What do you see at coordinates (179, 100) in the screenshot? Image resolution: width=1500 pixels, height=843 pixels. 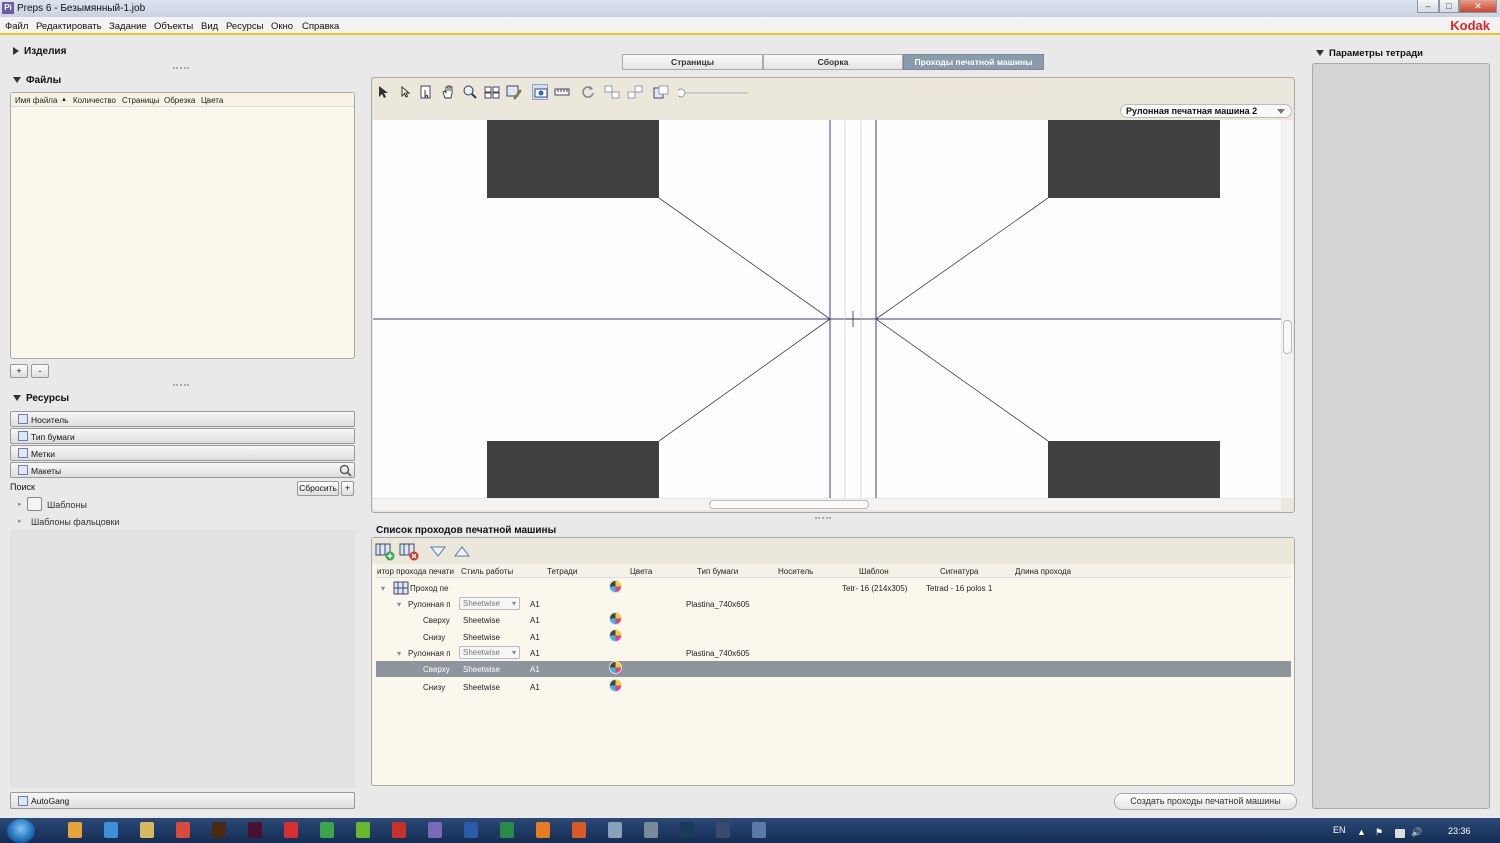 I see `col-trim: Обрезка` at bounding box center [179, 100].